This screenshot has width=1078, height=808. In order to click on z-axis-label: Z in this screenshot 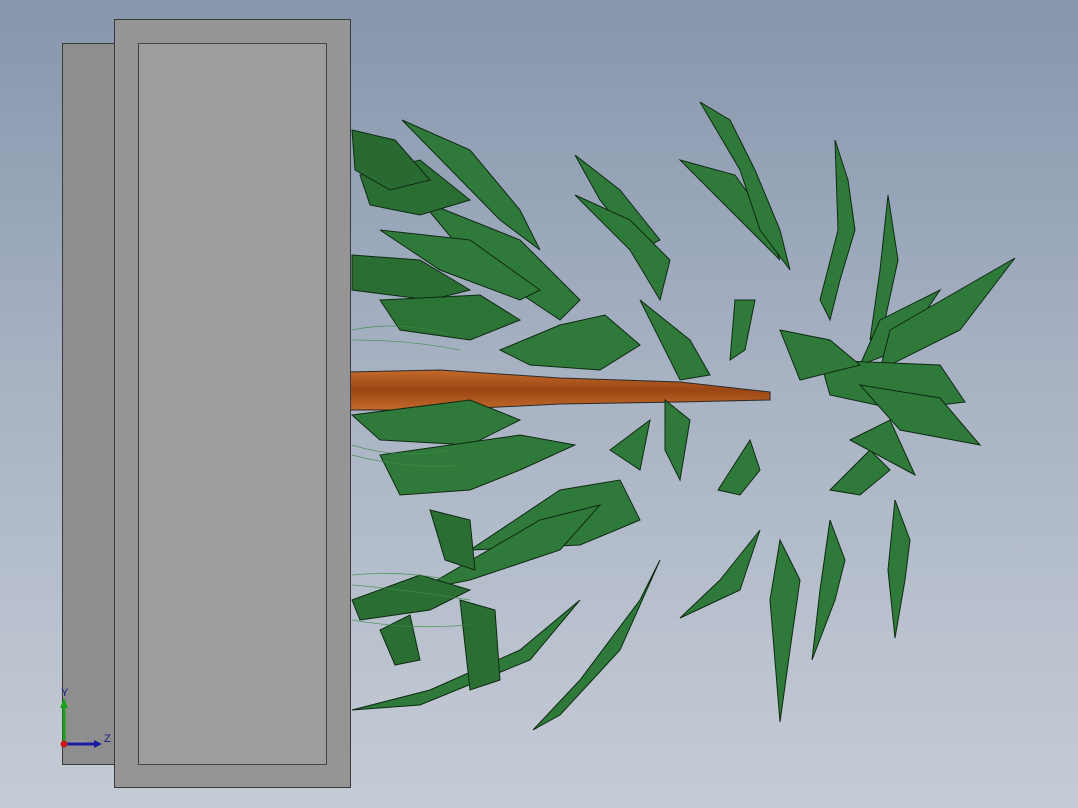, I will do `click(107, 739)`.